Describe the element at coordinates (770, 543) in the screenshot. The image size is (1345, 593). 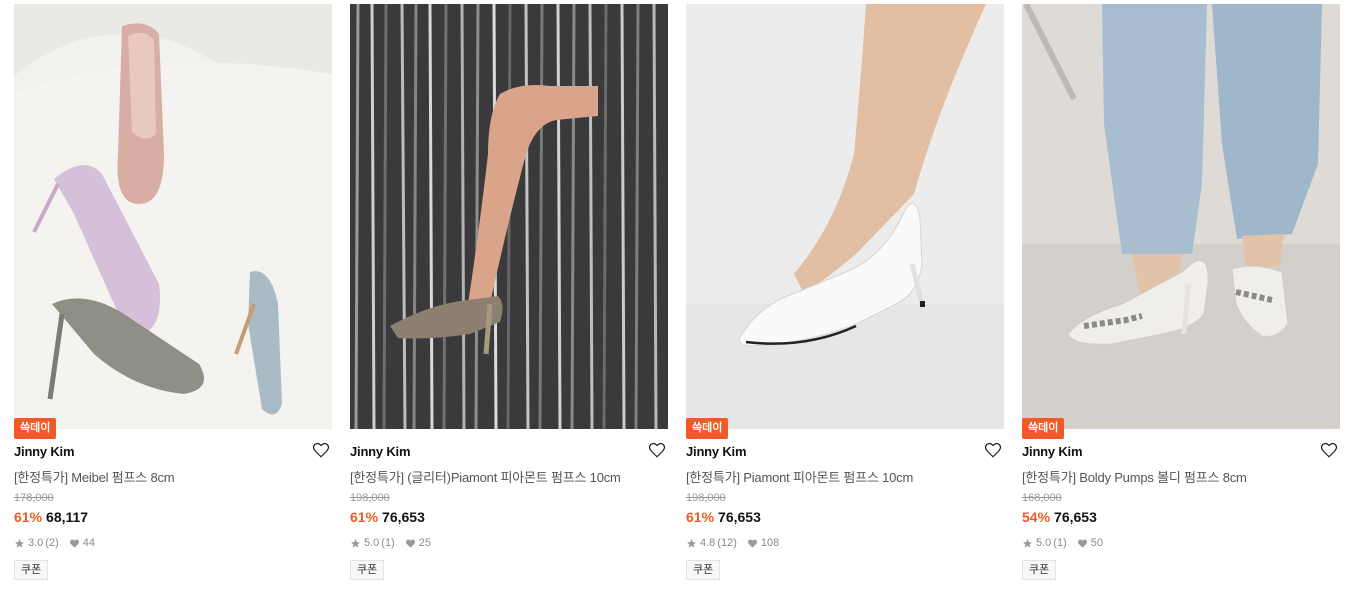
I see `likes-count: 108` at that location.